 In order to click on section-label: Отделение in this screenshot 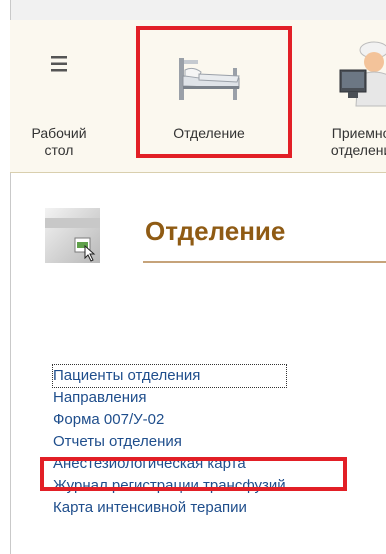, I will do `click(209, 133)`.